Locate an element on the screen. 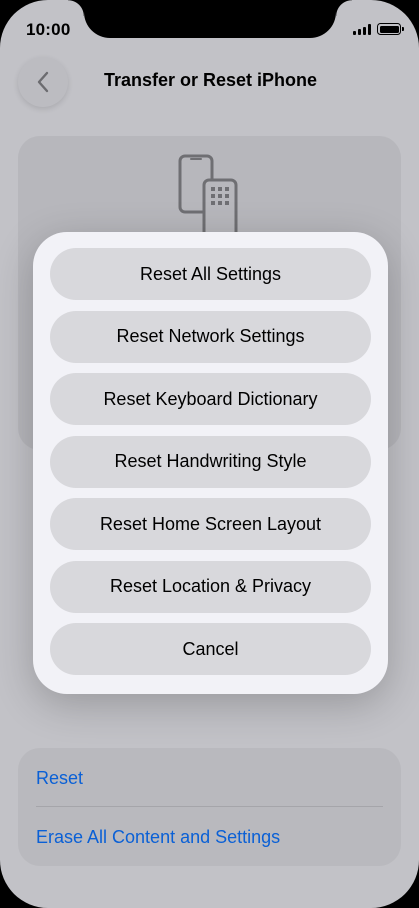 The width and height of the screenshot is (419, 908). reset-link: Reset is located at coordinates (59, 778).